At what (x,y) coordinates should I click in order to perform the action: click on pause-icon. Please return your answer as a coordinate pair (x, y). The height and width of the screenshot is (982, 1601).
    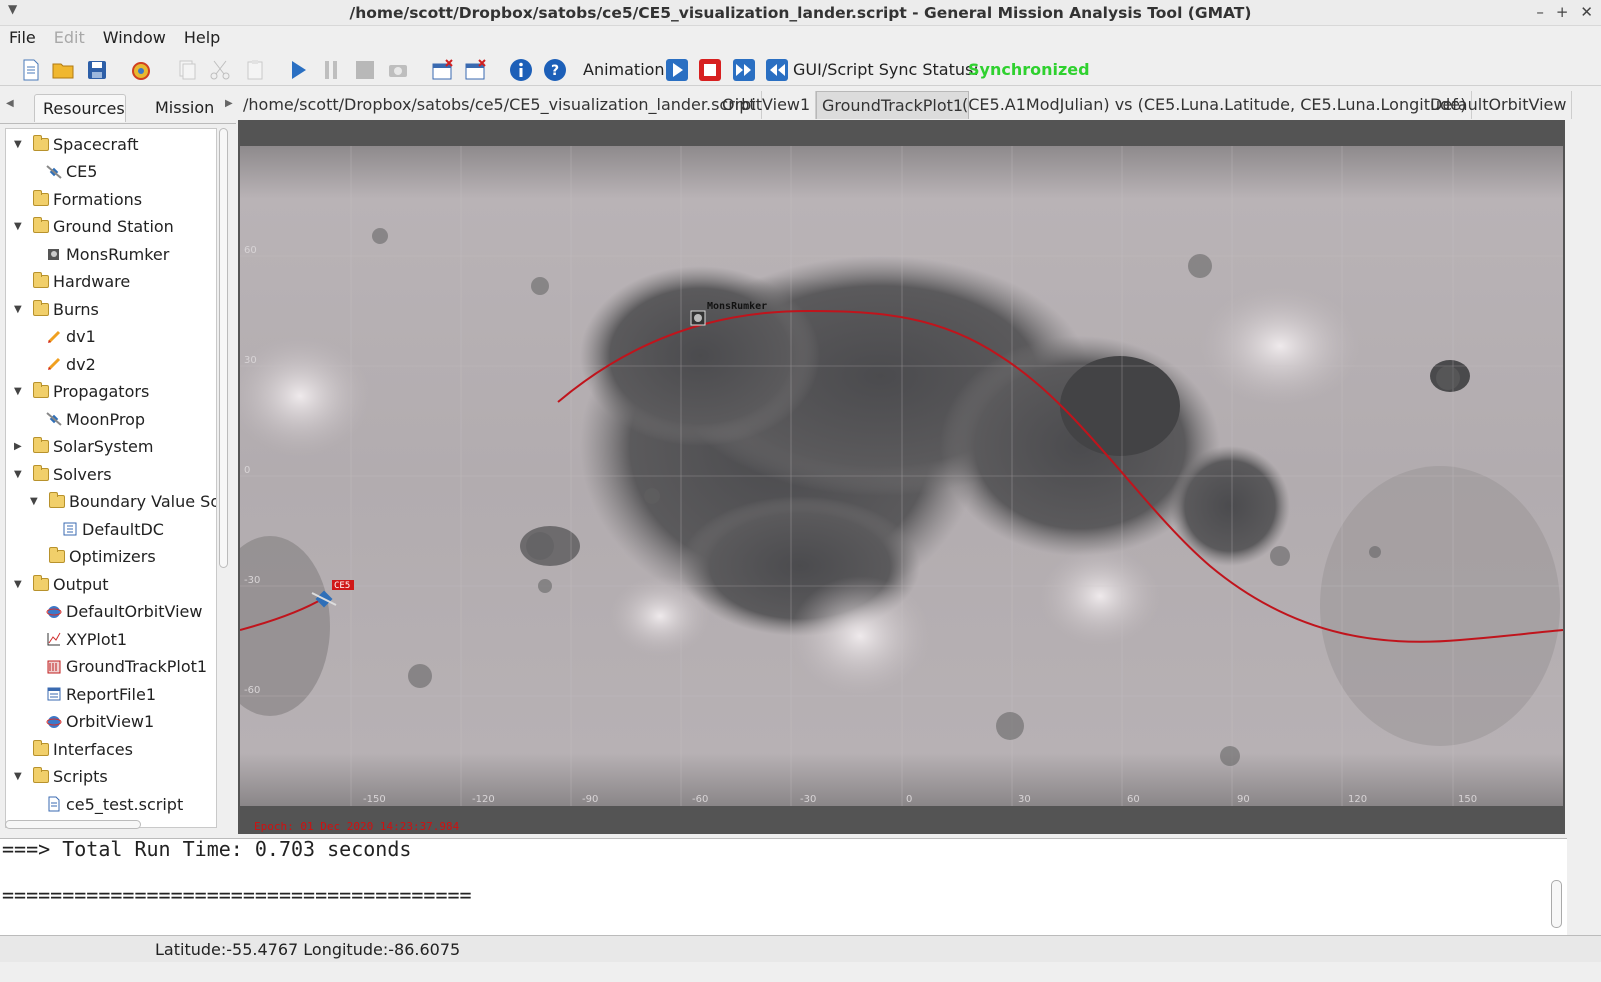
    Looking at the image, I should click on (331, 70).